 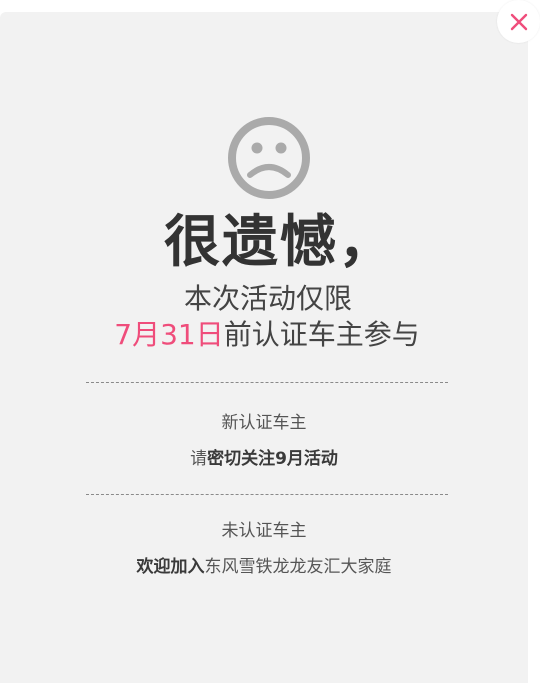 What do you see at coordinates (199, 459) in the screenshot?
I see `new-owner-prefix: 请` at bounding box center [199, 459].